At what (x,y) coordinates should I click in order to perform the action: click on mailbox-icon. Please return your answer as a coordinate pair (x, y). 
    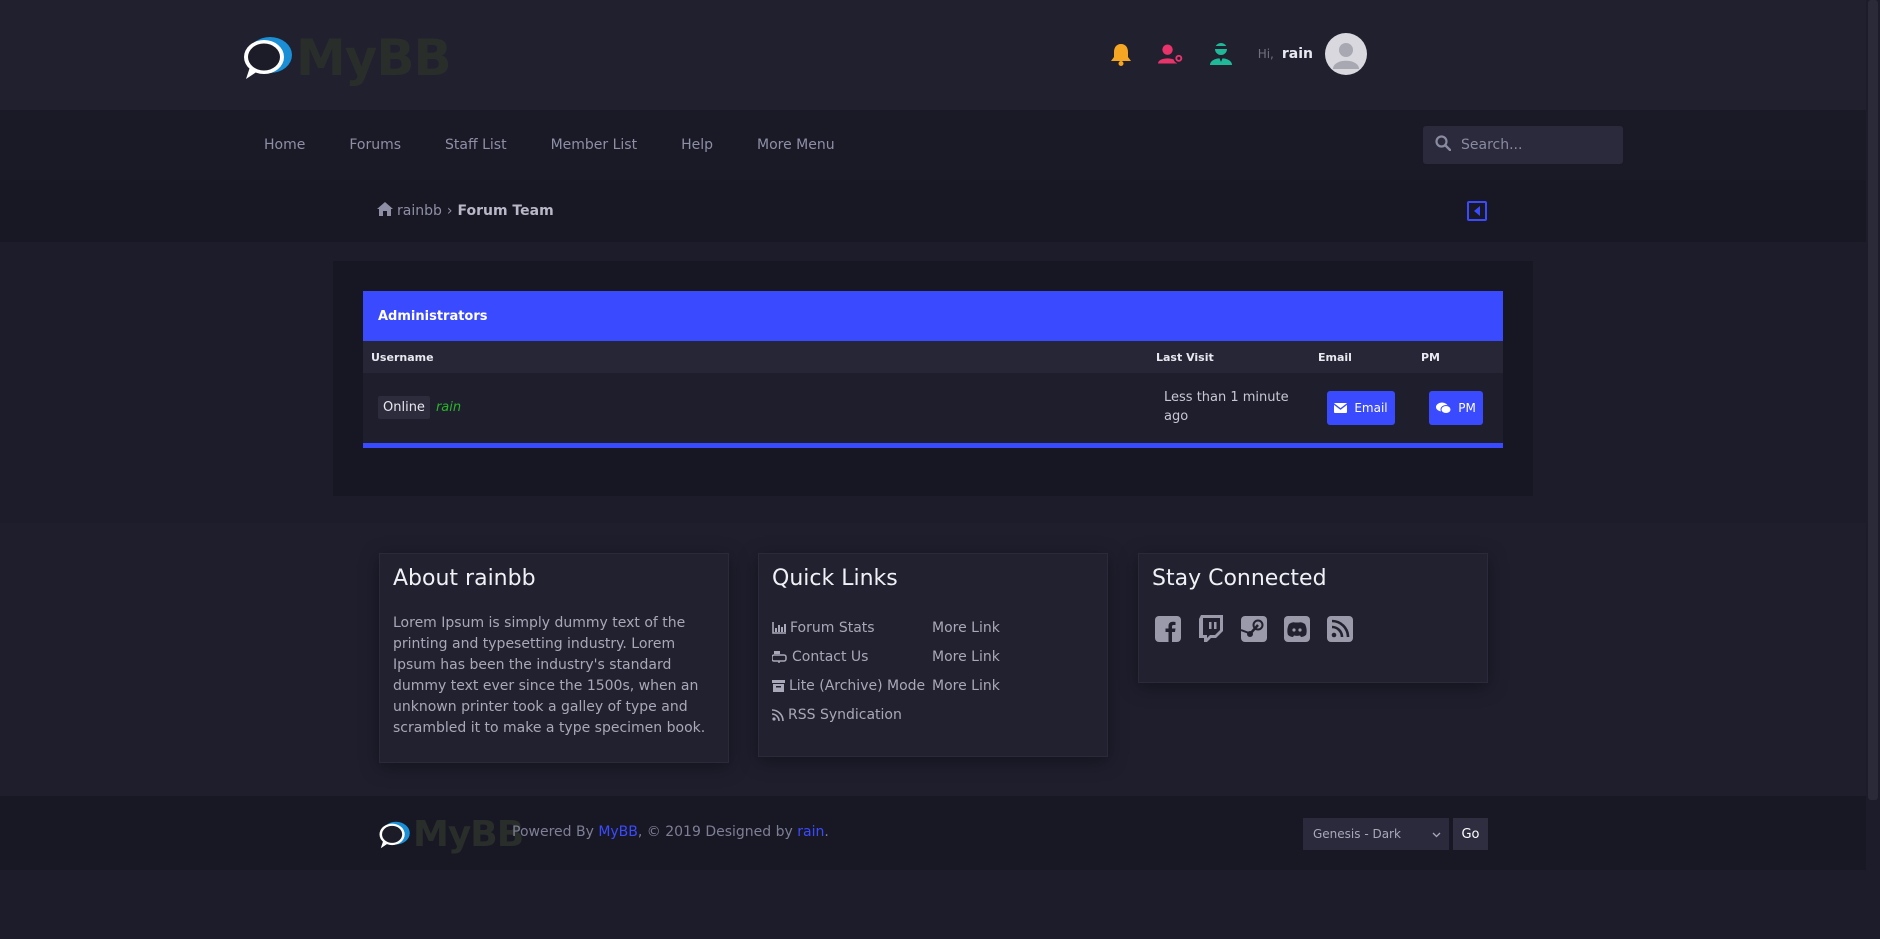
    Looking at the image, I should click on (779, 656).